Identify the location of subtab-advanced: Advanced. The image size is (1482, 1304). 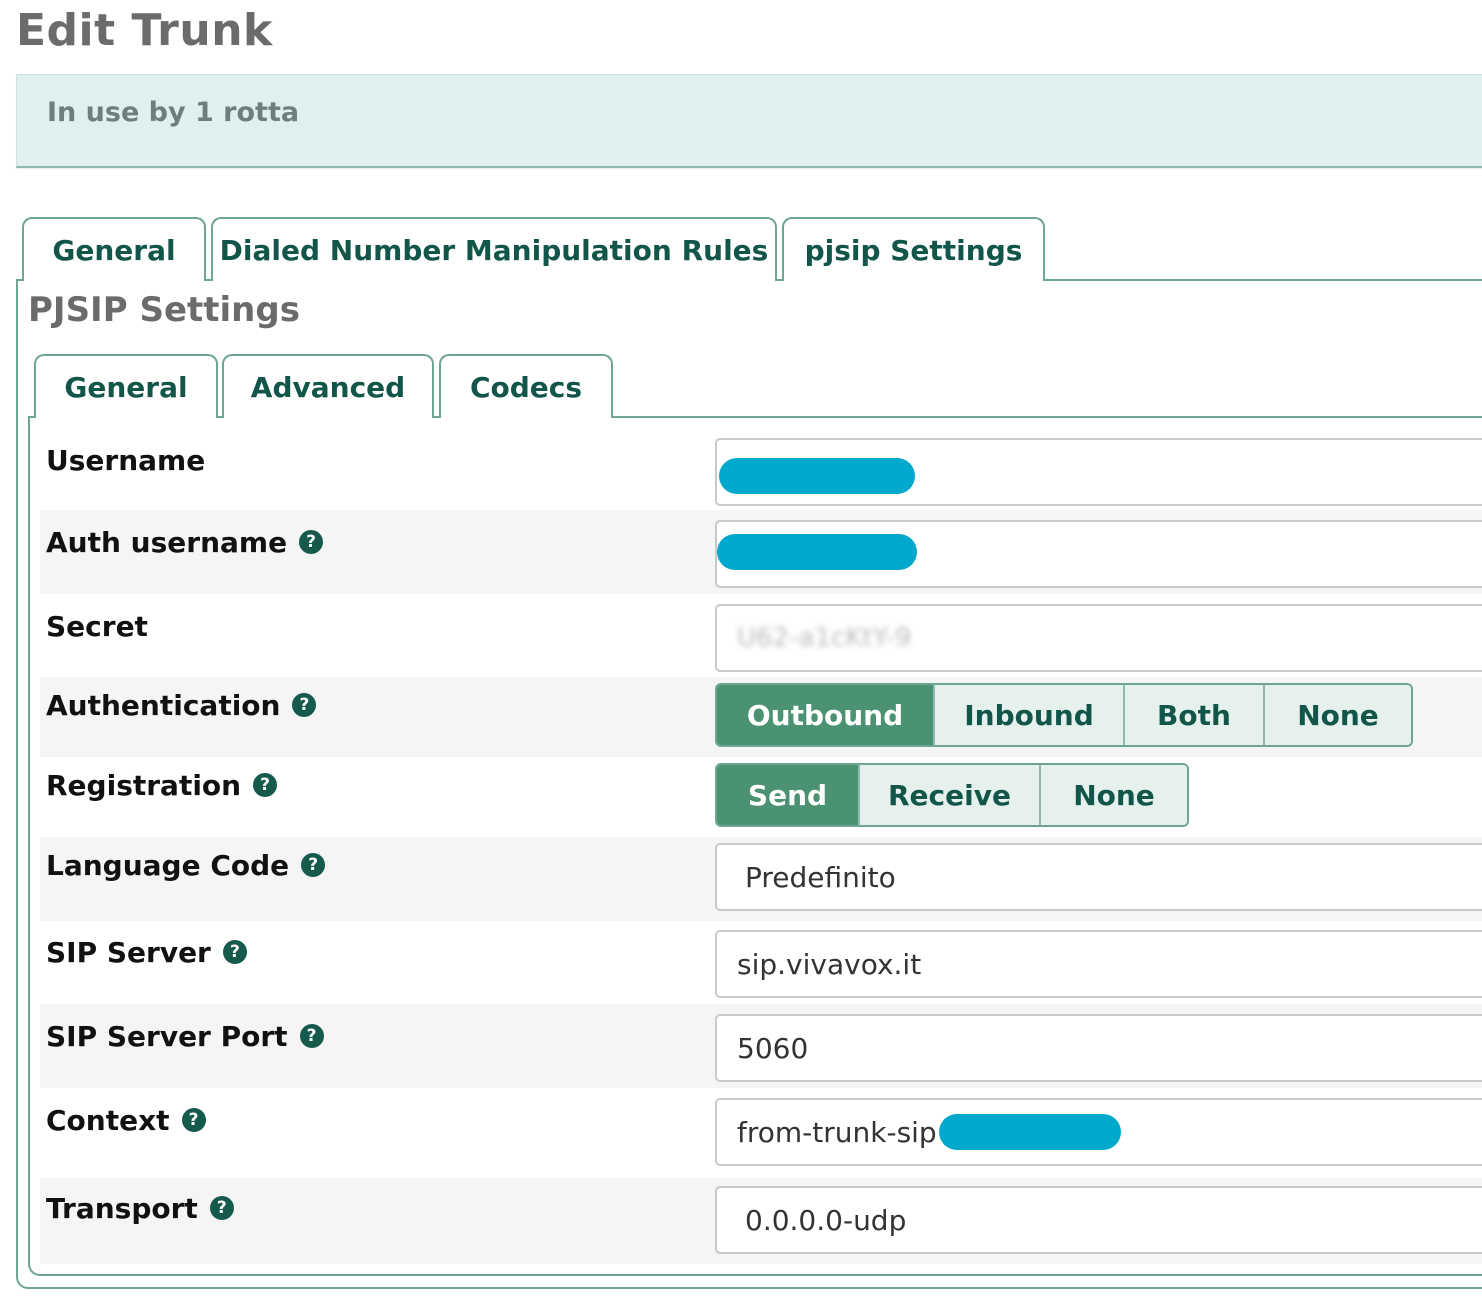
(328, 386).